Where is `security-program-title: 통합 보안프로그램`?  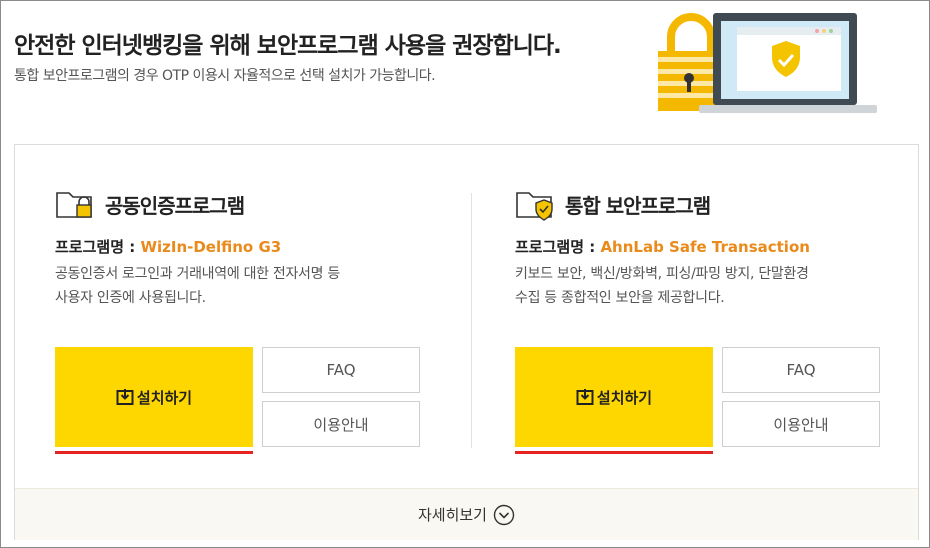
security-program-title: 통합 보안프로그램 is located at coordinates (638, 205).